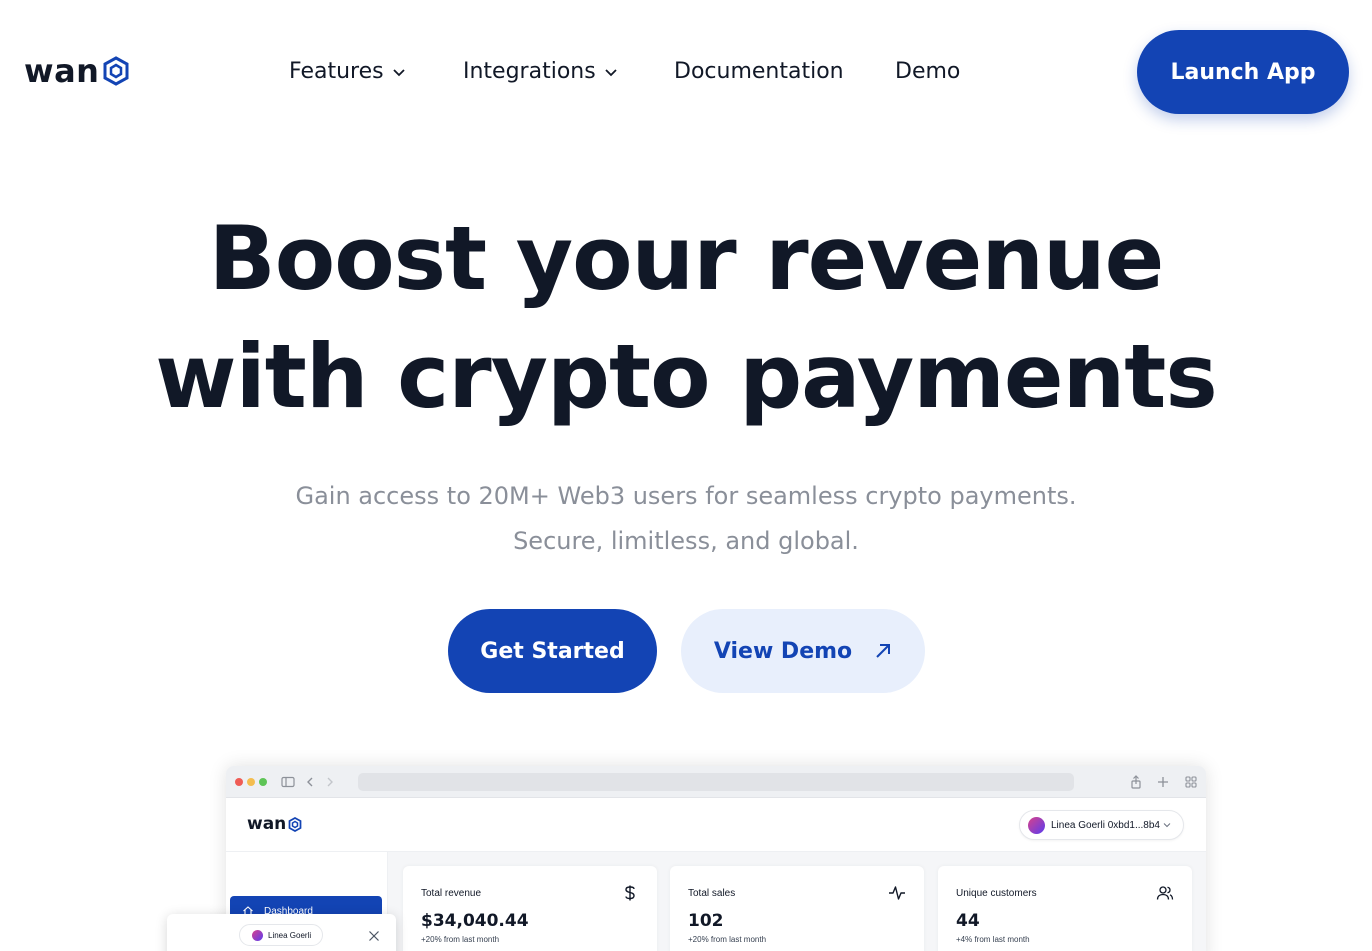 This screenshot has height=951, width=1372. I want to click on preview-logo: wan, so click(274, 824).